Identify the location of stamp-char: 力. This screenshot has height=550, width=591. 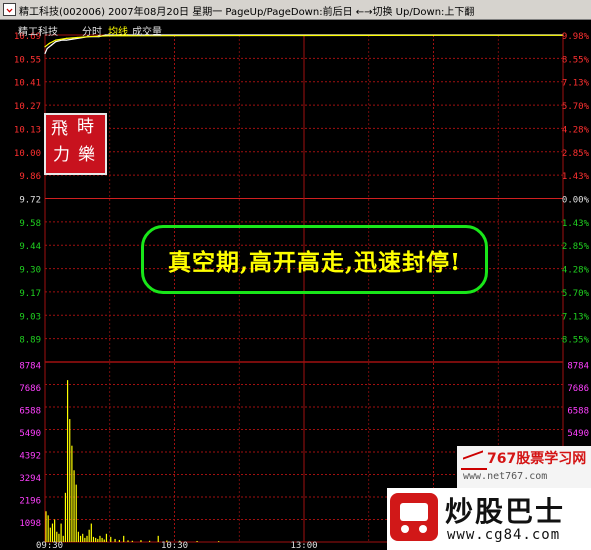
(61, 155).